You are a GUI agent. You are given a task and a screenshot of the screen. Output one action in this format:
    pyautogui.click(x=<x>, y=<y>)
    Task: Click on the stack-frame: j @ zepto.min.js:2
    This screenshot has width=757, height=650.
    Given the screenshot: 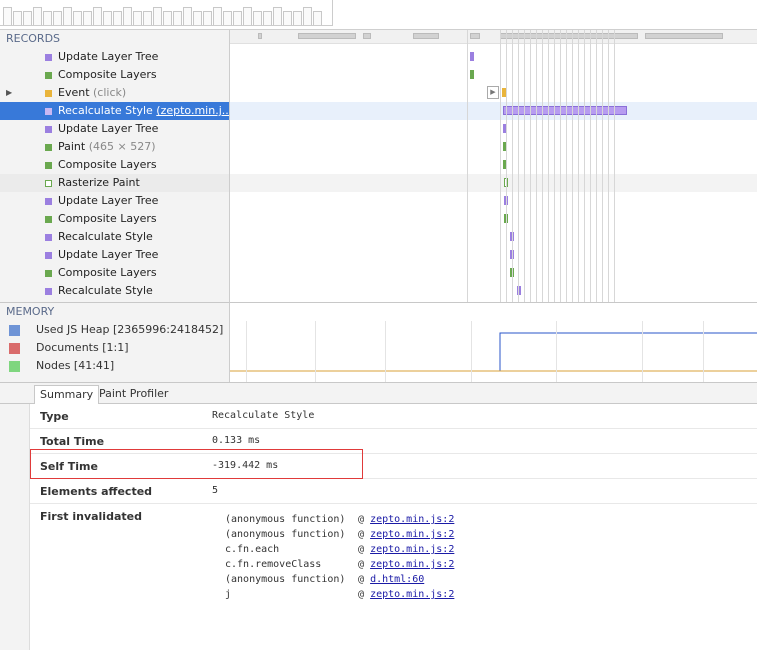 What is the action you would take?
    pyautogui.click(x=339, y=594)
    